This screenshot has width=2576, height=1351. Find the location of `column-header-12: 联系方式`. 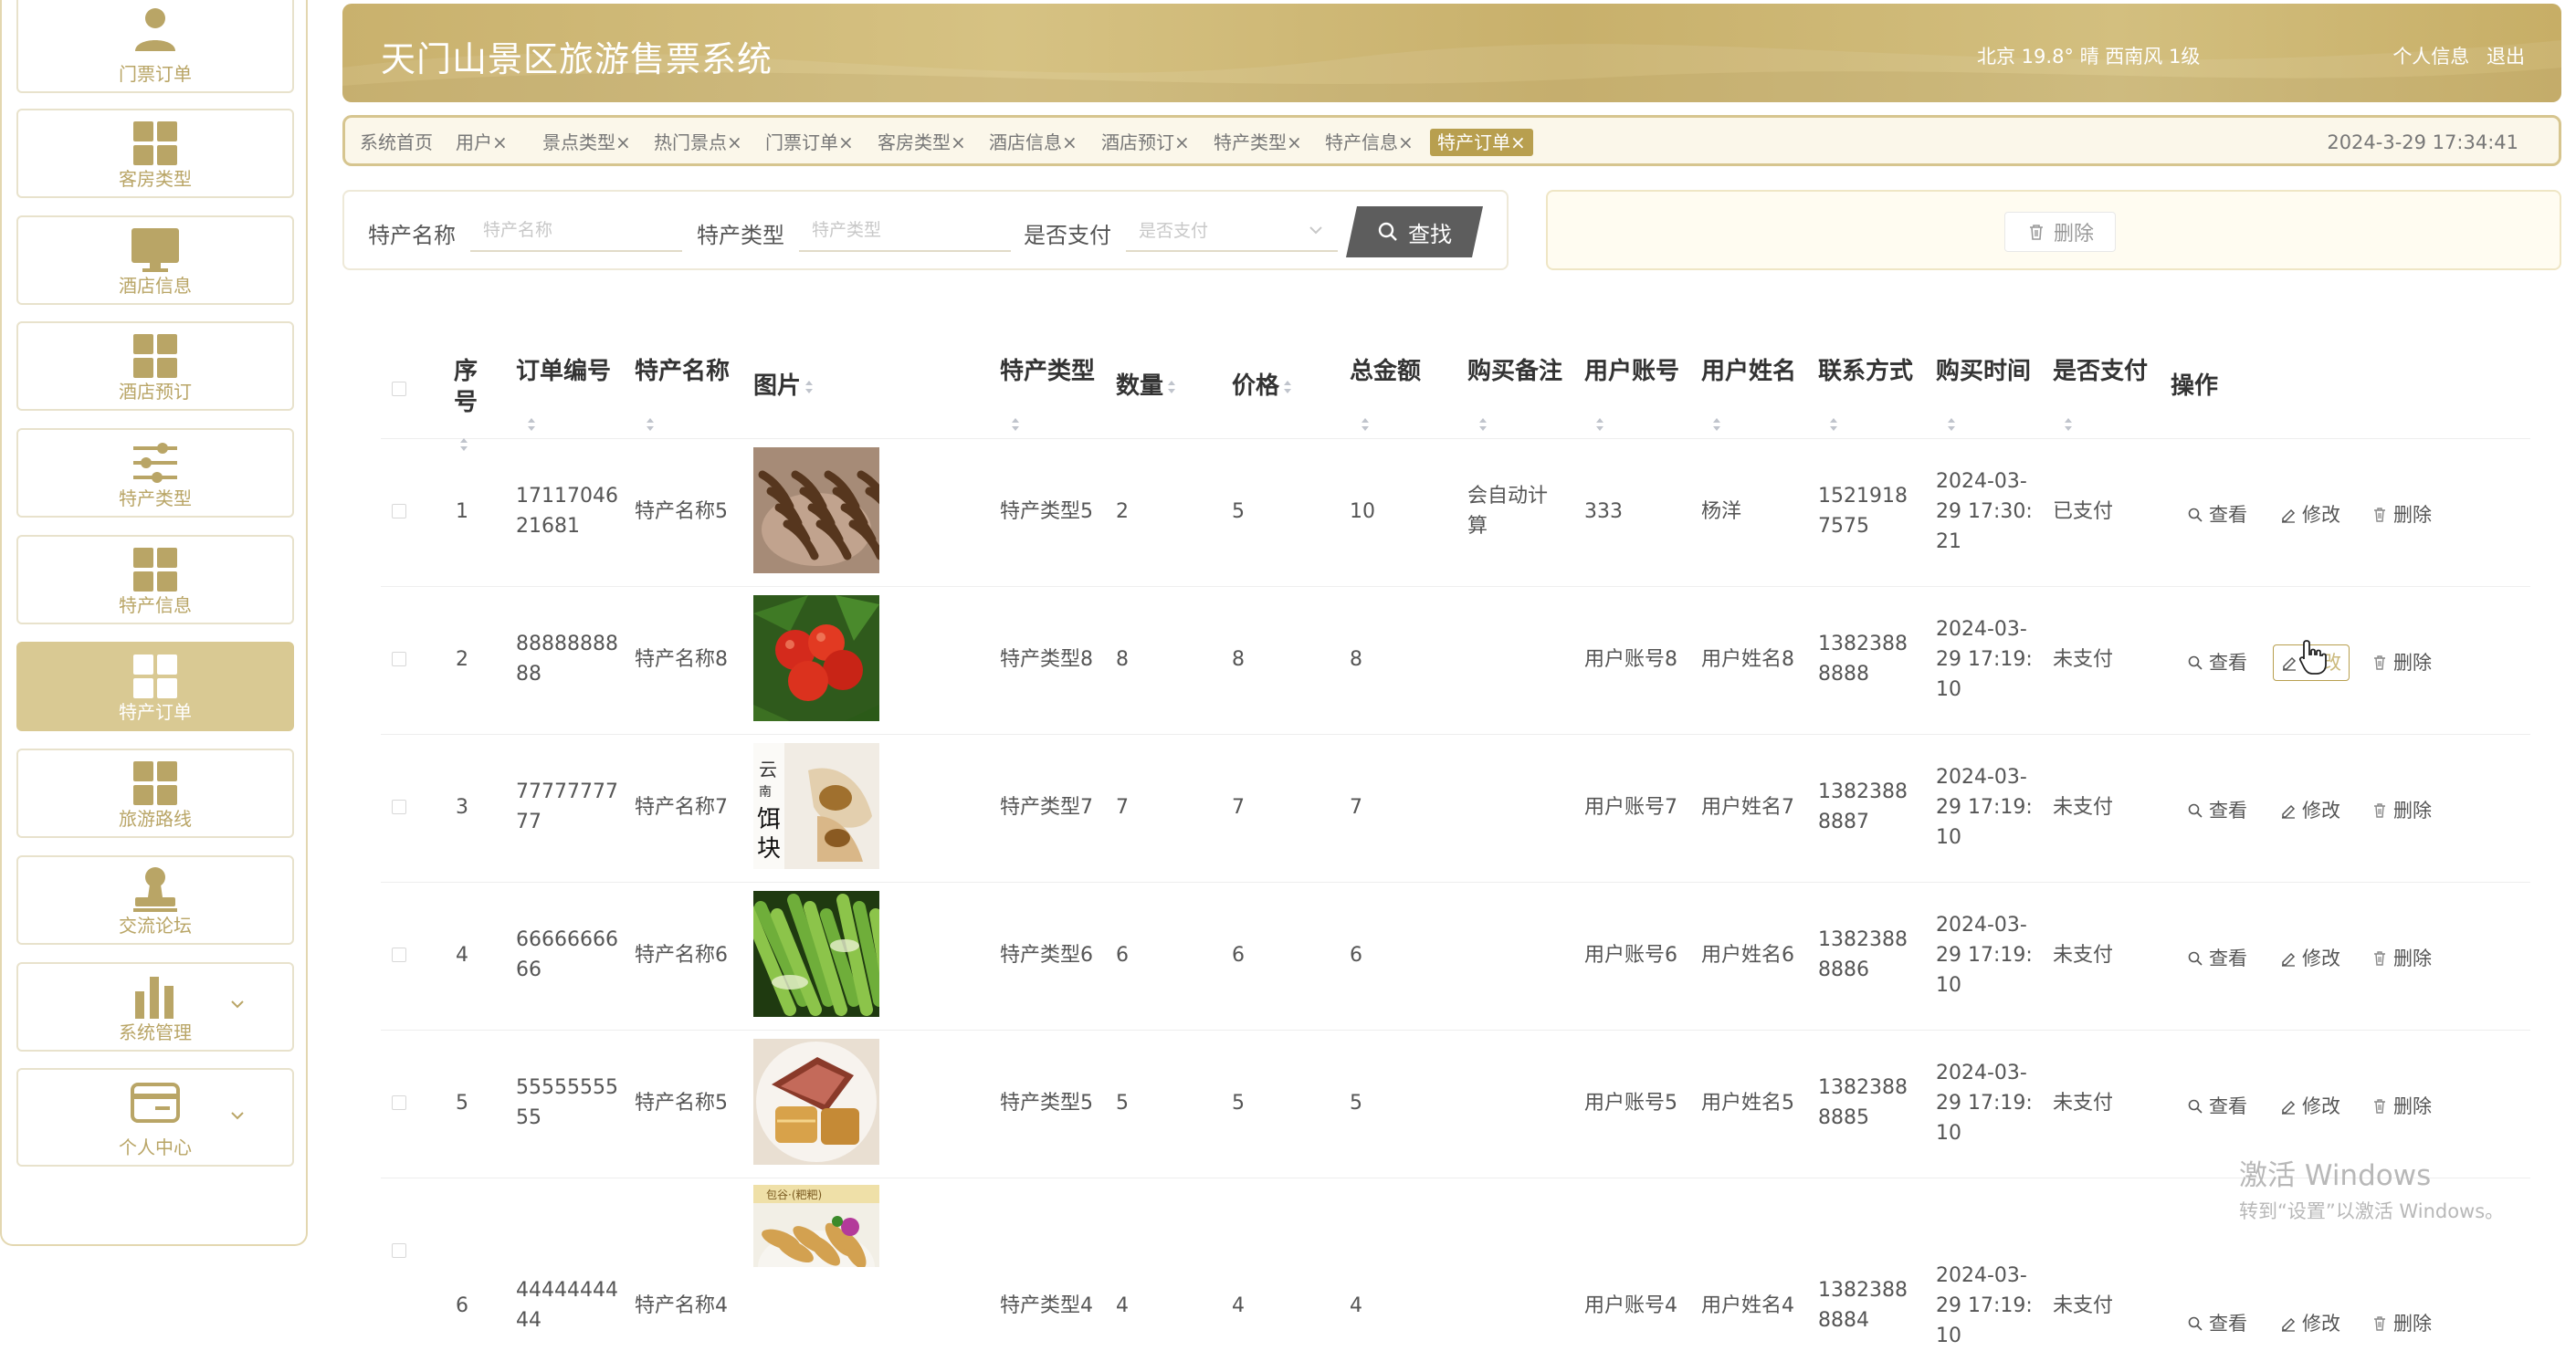

column-header-12: 联系方式 is located at coordinates (1865, 393).